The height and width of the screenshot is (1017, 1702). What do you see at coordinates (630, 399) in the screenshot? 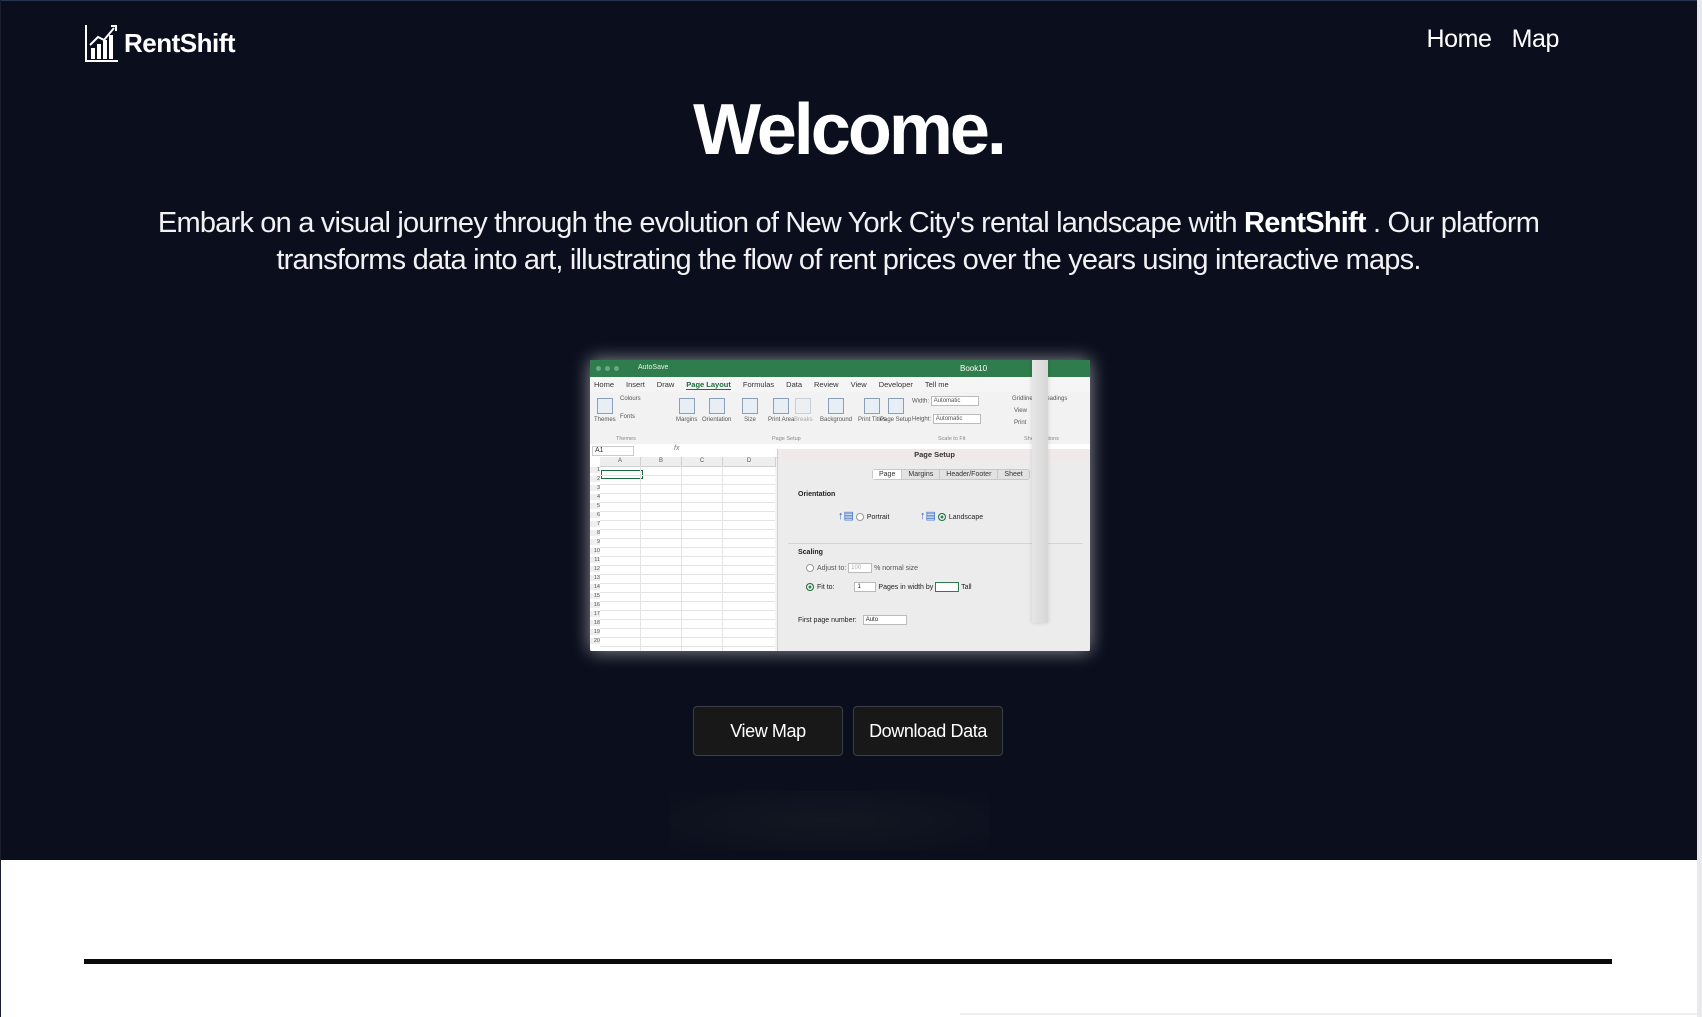
I see `ribbon-item: Colours` at bounding box center [630, 399].